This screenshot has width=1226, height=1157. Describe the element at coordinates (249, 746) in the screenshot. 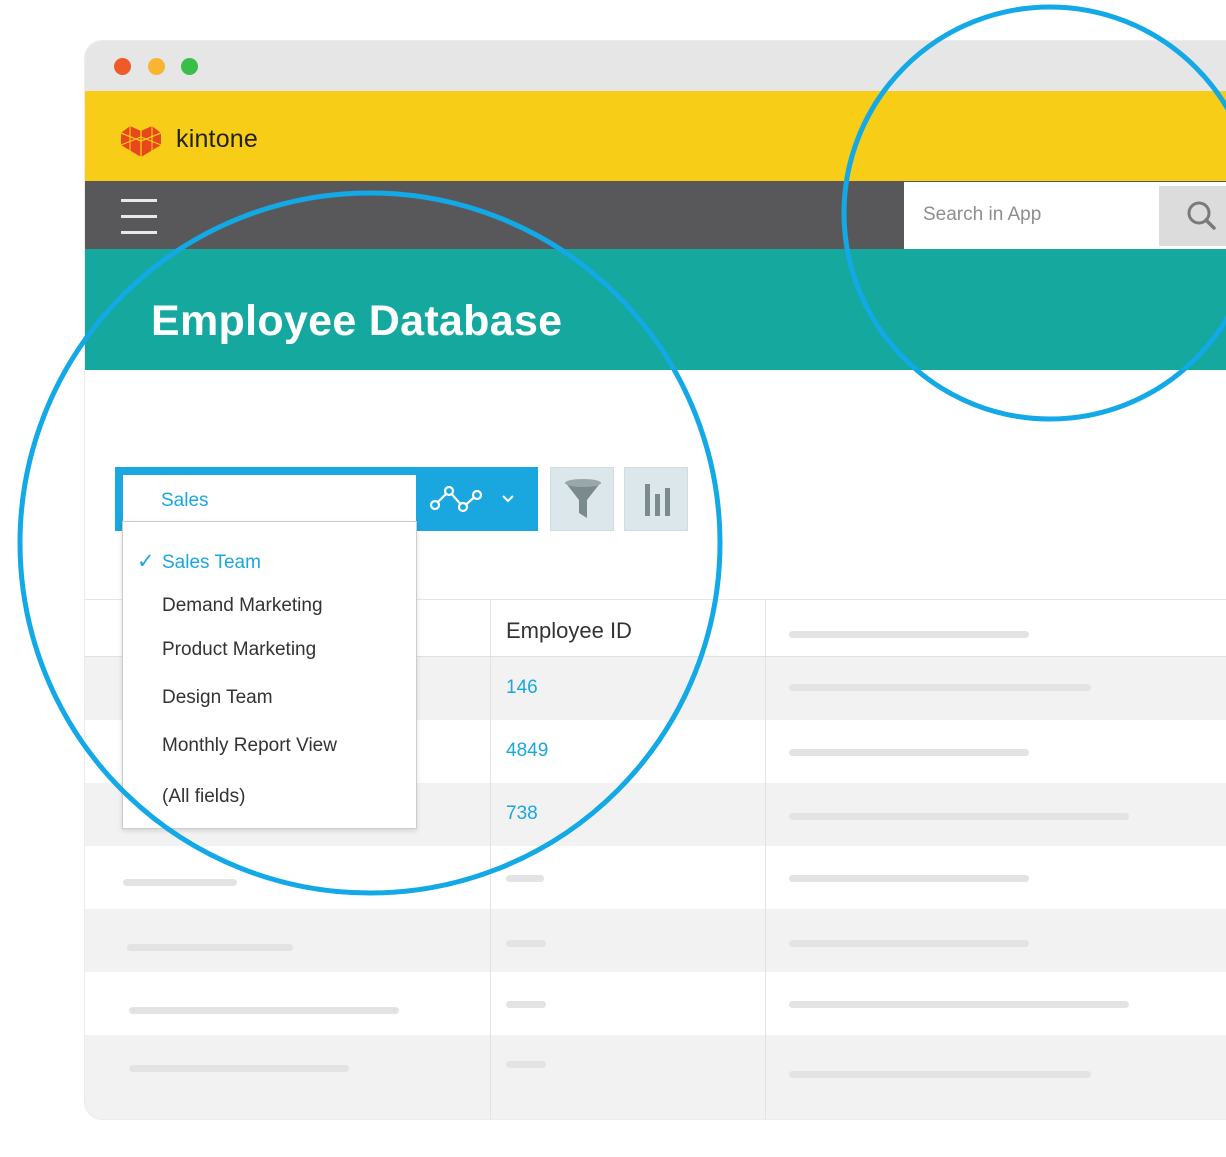

I see `view-option-monthly-report-view: Monthly Report View` at that location.